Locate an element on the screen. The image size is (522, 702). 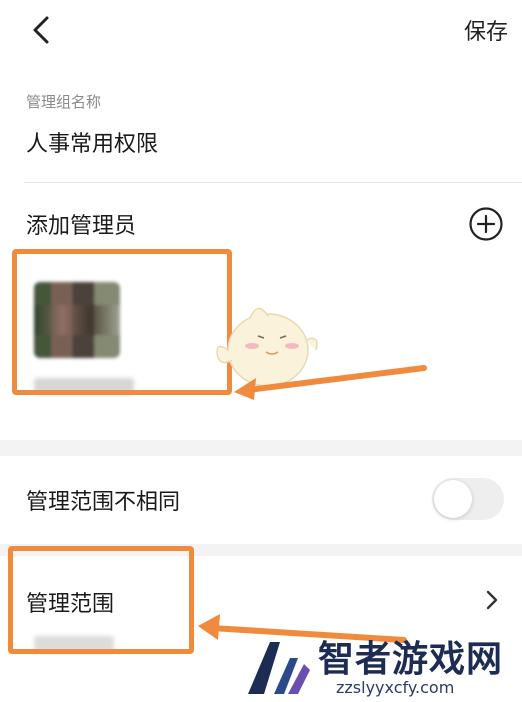
add-admin-label: 添加管理员 is located at coordinates (81, 226).